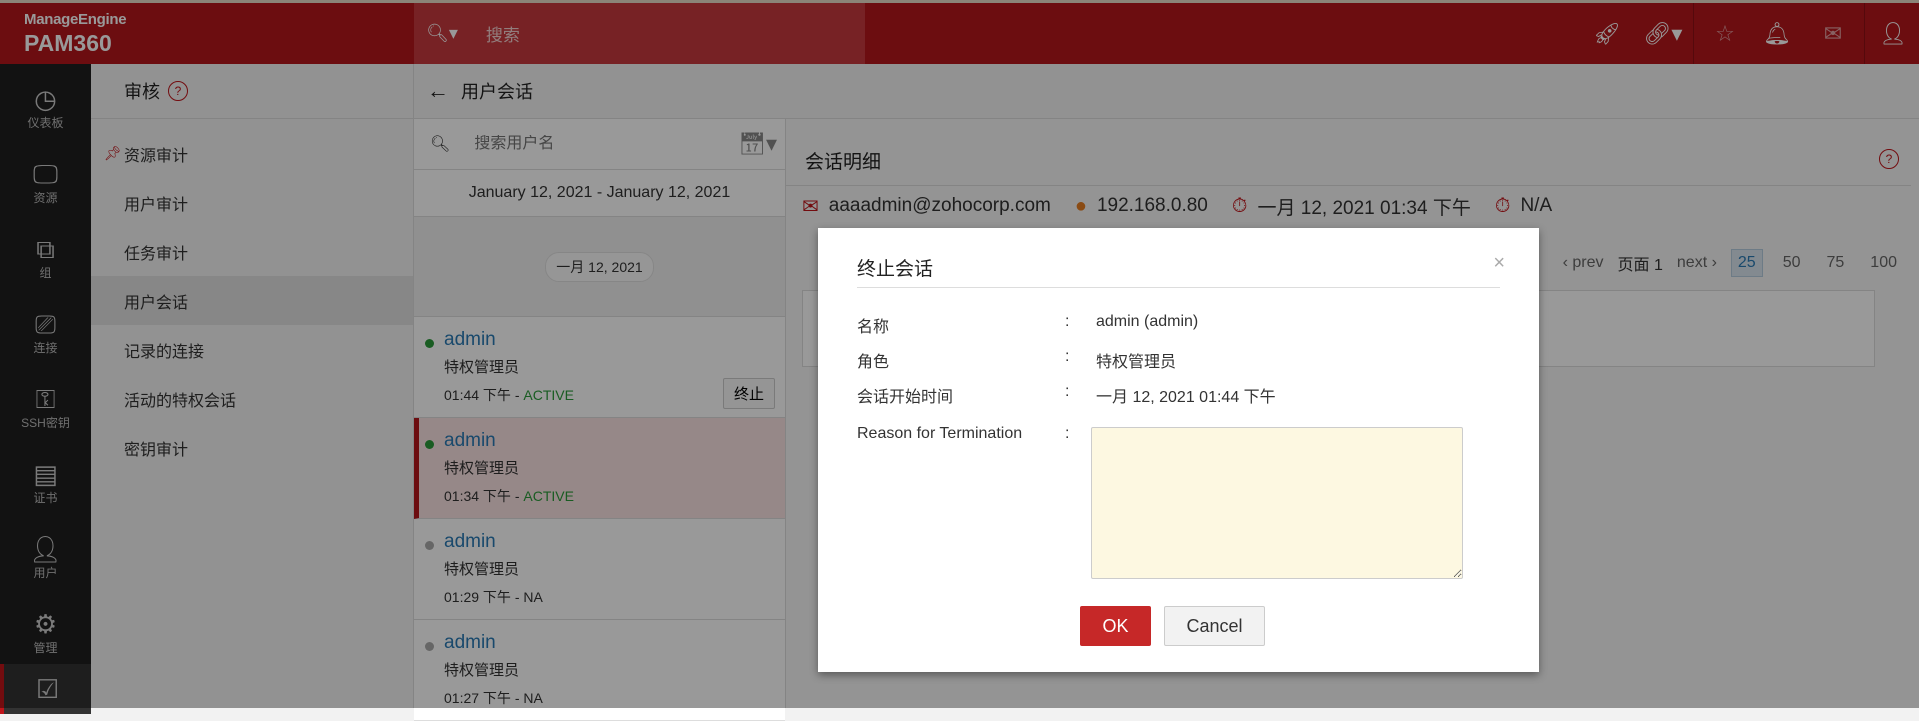 The height and width of the screenshot is (721, 1919). Describe the element at coordinates (873, 362) in the screenshot. I see `field-label: 角色` at that location.